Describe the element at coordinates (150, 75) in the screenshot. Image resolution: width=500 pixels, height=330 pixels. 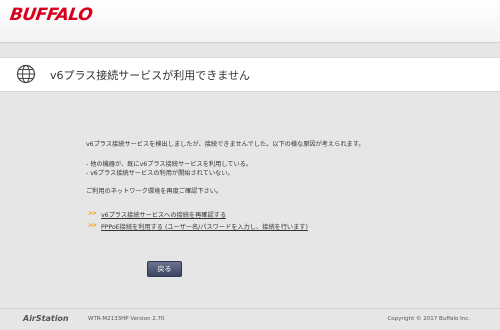
I see `page-title: v6プラス接続サービスが利用できません` at that location.